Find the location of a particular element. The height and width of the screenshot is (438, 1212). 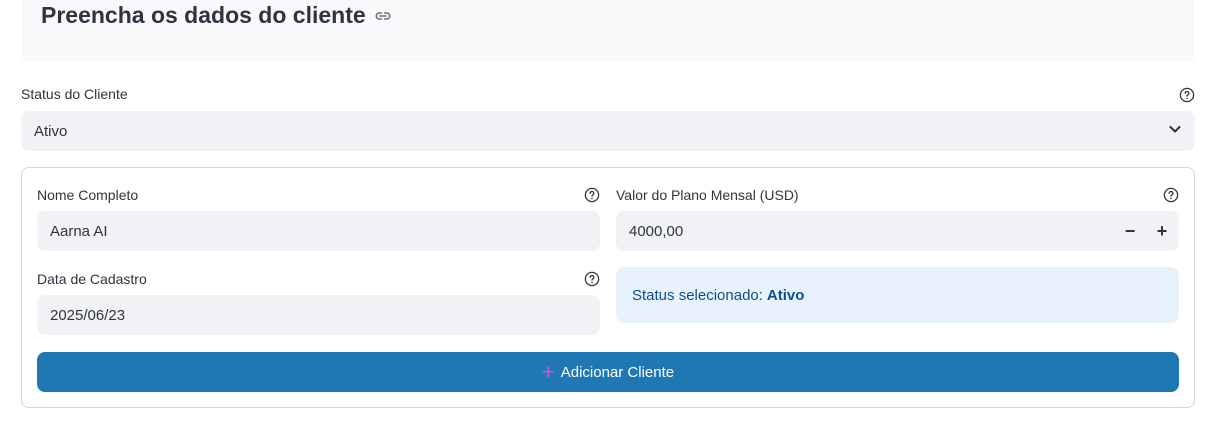

status-info-alert: Status selecionado: Ativo is located at coordinates (897, 295).